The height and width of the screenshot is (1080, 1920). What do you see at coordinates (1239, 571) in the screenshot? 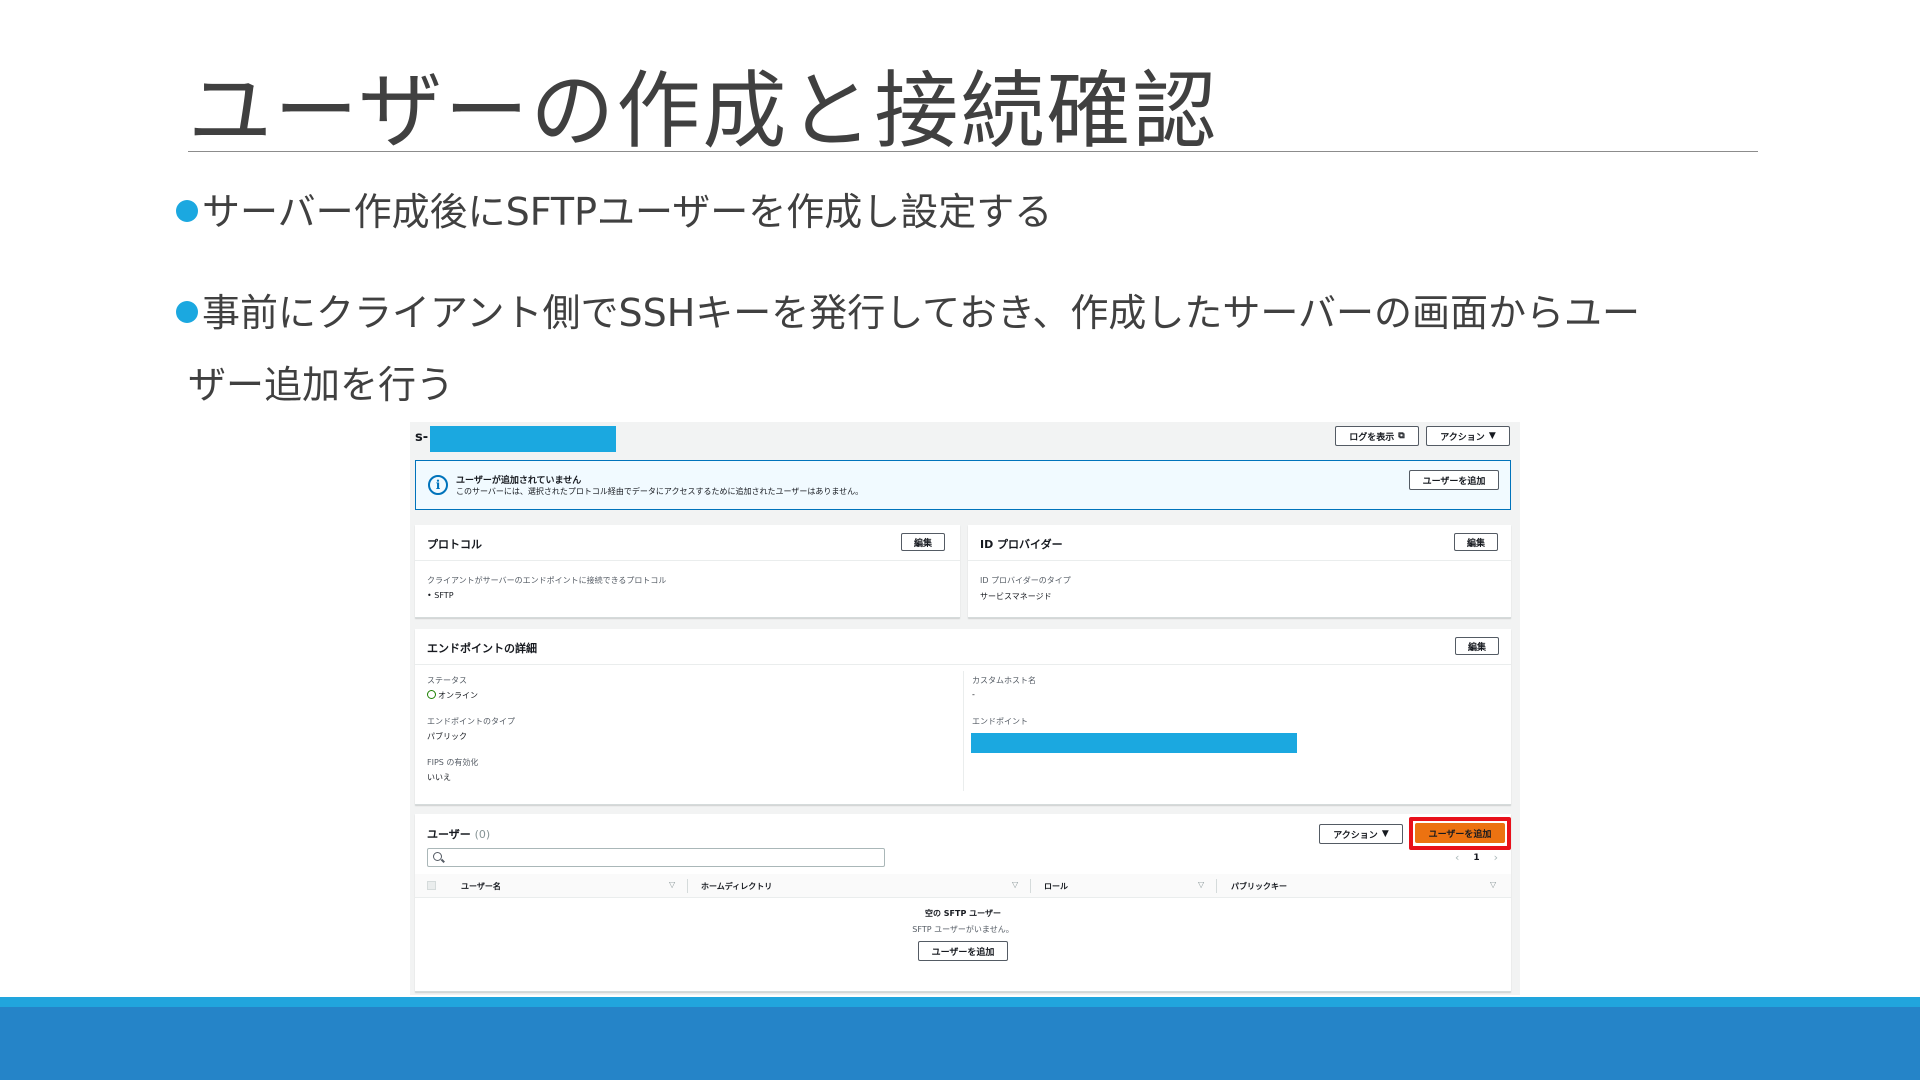
I see `identity-provider-panel: ID プロバイダー 編集 ID プロバイダーのタイプ サービスマネージド` at bounding box center [1239, 571].